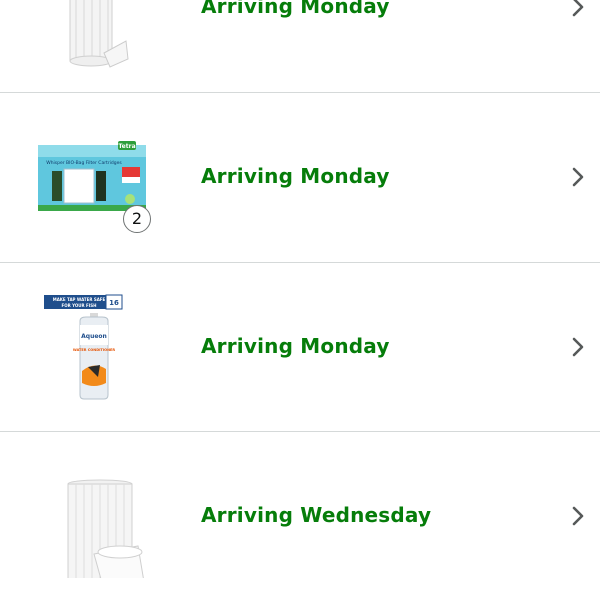 This screenshot has width=600, height=600. Describe the element at coordinates (84, 163) in the screenshot. I see `svg-text:Whisper BIO-Bag Filter Cartrid: Whisper BIO-Bag Filter Cartridges` at that location.